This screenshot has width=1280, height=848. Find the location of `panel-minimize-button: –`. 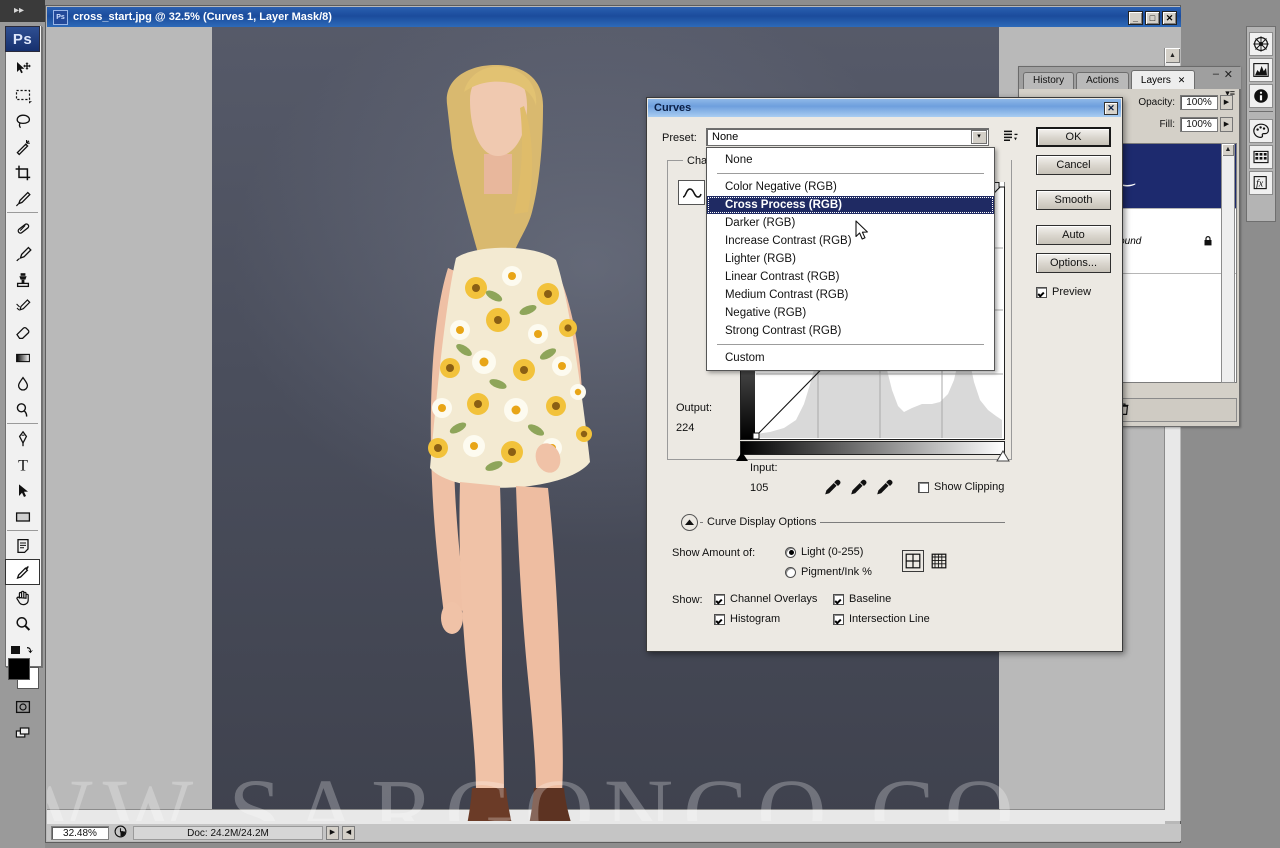

panel-minimize-button: – is located at coordinates (1216, 74).